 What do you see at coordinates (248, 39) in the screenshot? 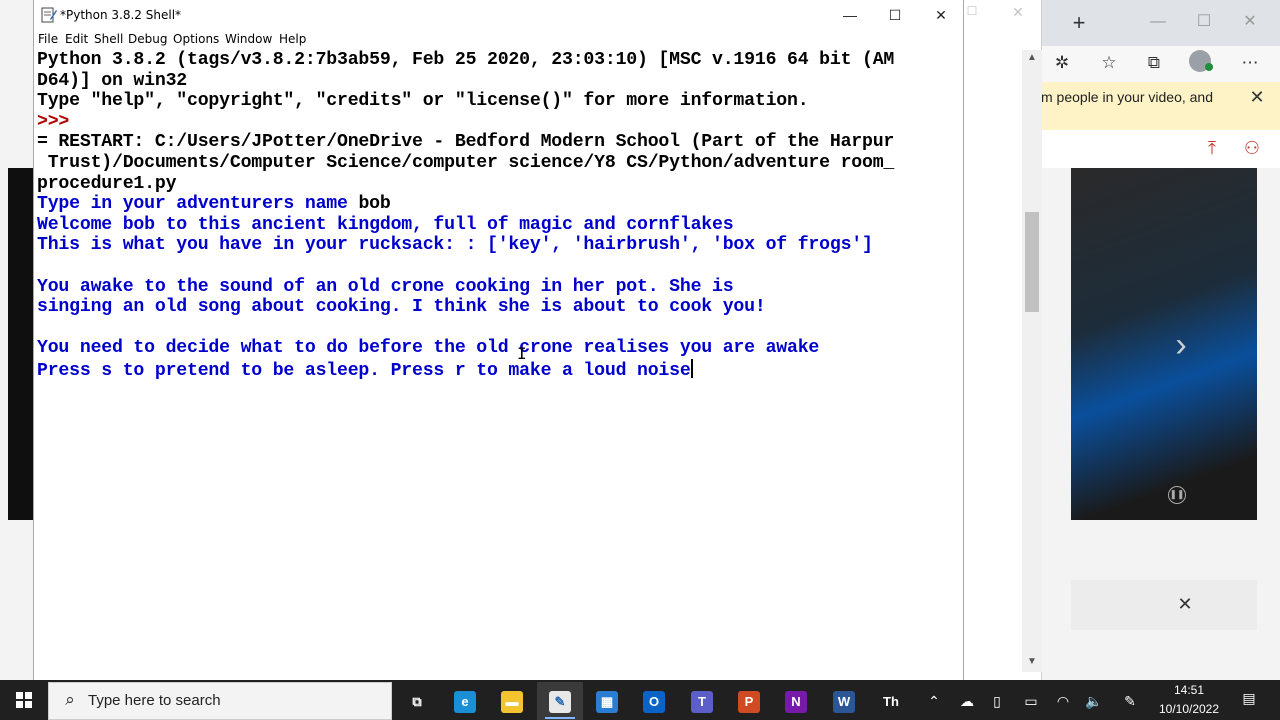
I see `menu-window: Window` at bounding box center [248, 39].